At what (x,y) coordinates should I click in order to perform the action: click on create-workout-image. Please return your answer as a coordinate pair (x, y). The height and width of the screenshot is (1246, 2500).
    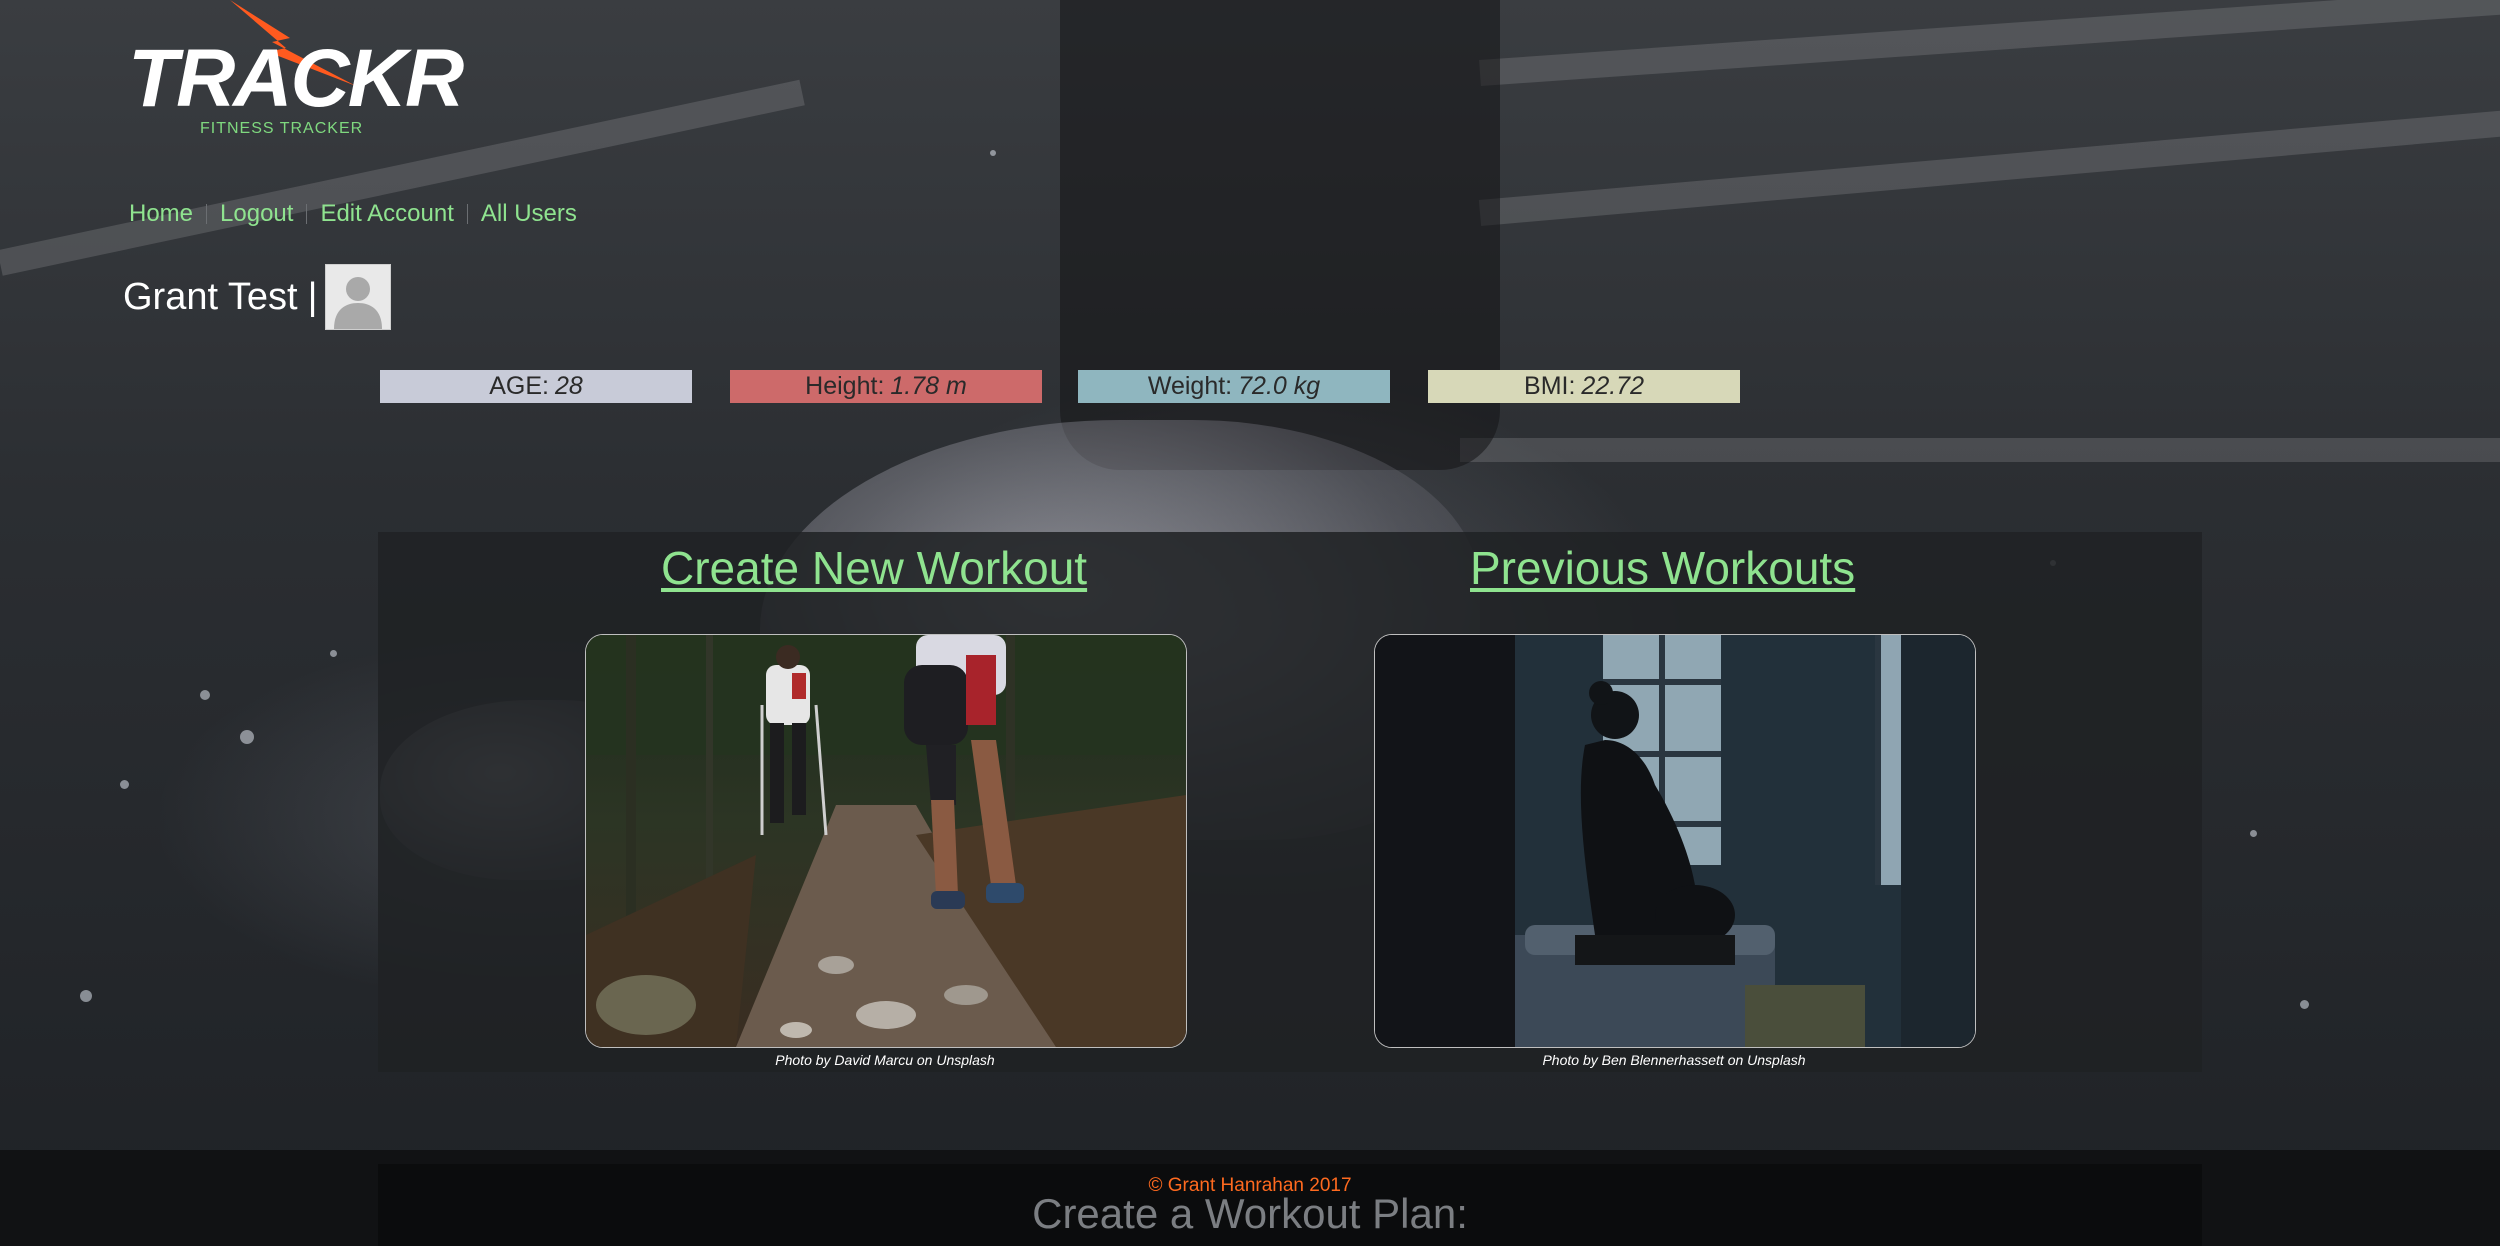
    Looking at the image, I should click on (886, 841).